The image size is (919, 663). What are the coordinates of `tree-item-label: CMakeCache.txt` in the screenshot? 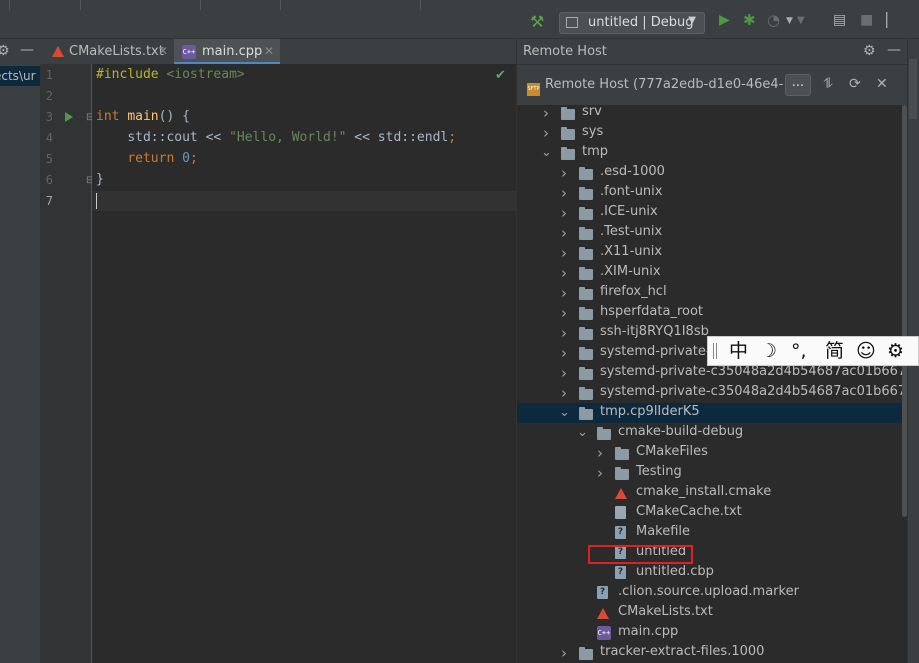 It's located at (689, 511).